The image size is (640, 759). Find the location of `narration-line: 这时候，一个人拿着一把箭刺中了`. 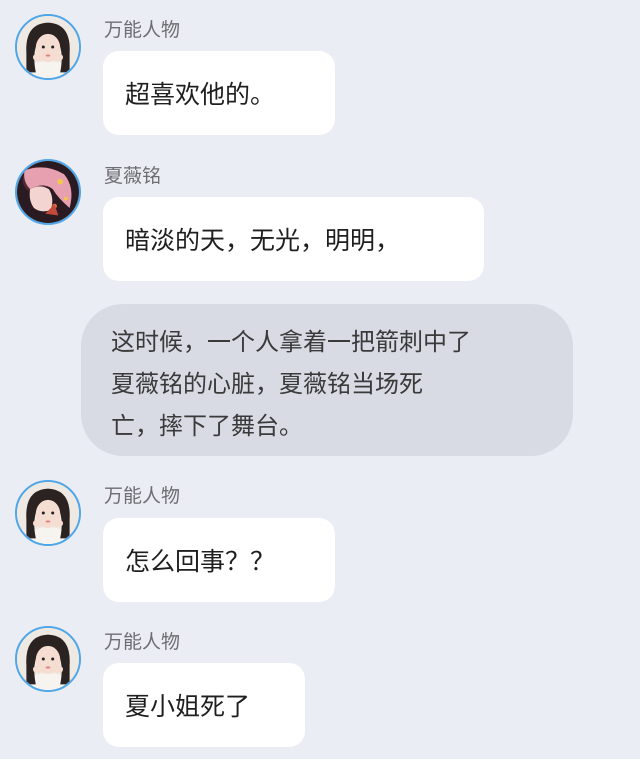

narration-line: 这时候，一个人拿着一把箭刺中了 is located at coordinates (291, 342).